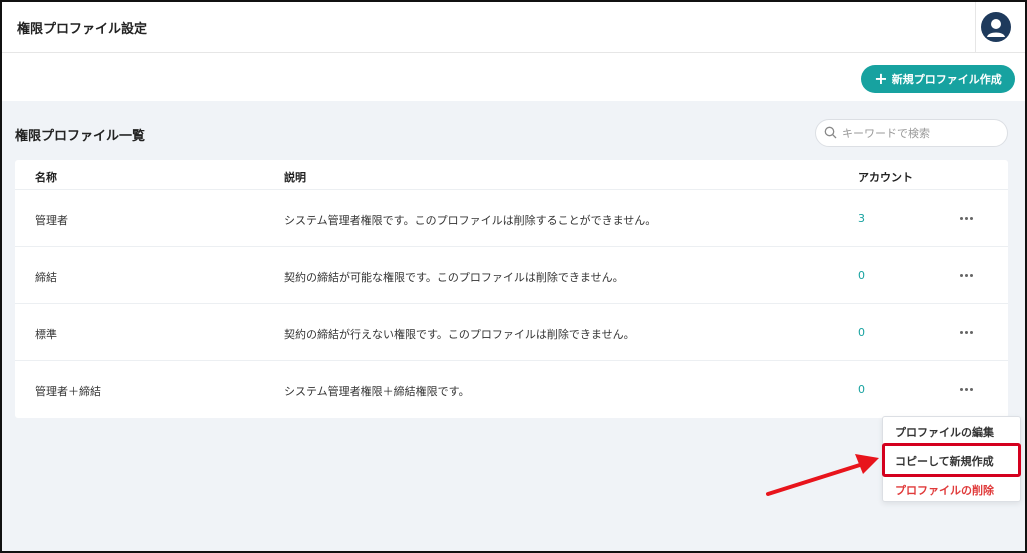 The image size is (1027, 553). What do you see at coordinates (513, 77) in the screenshot?
I see `action-bar: + 新規プロファイル作成` at bounding box center [513, 77].